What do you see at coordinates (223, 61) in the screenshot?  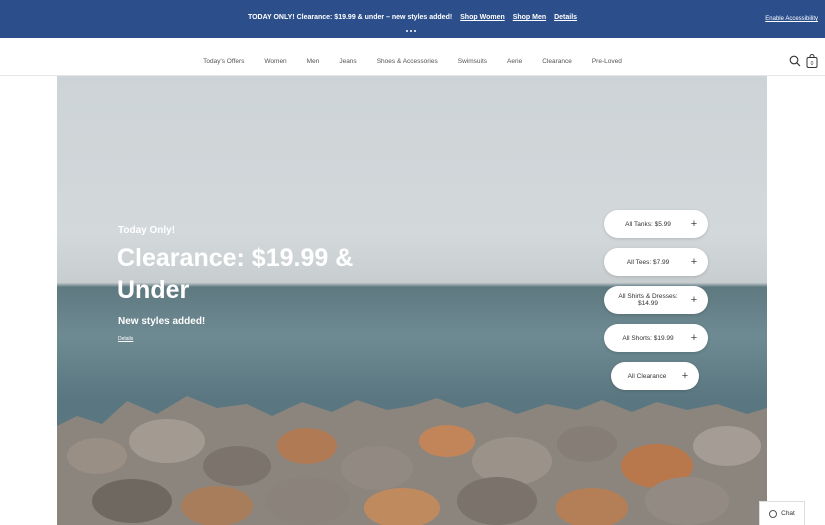 I see `nav-item-todays-offers: Today's Offers` at bounding box center [223, 61].